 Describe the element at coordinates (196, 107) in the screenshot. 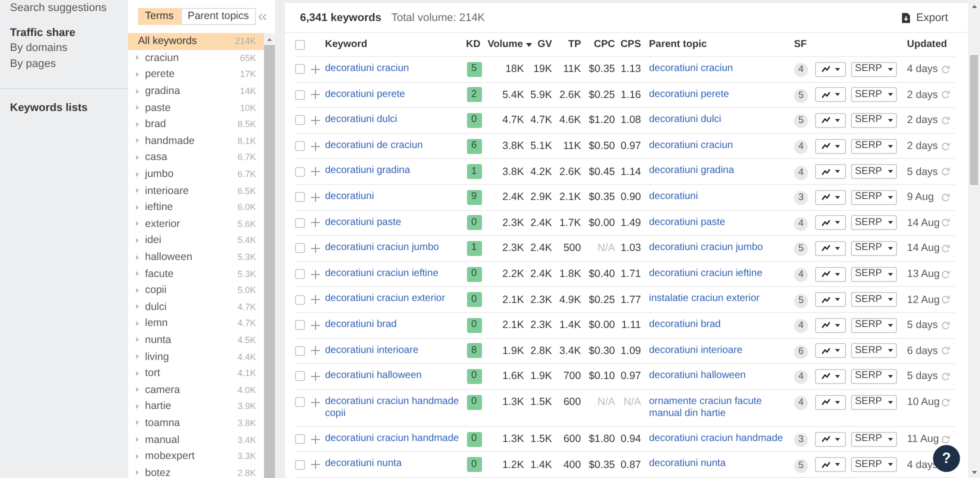

I see `term-item: paste 10K` at that location.